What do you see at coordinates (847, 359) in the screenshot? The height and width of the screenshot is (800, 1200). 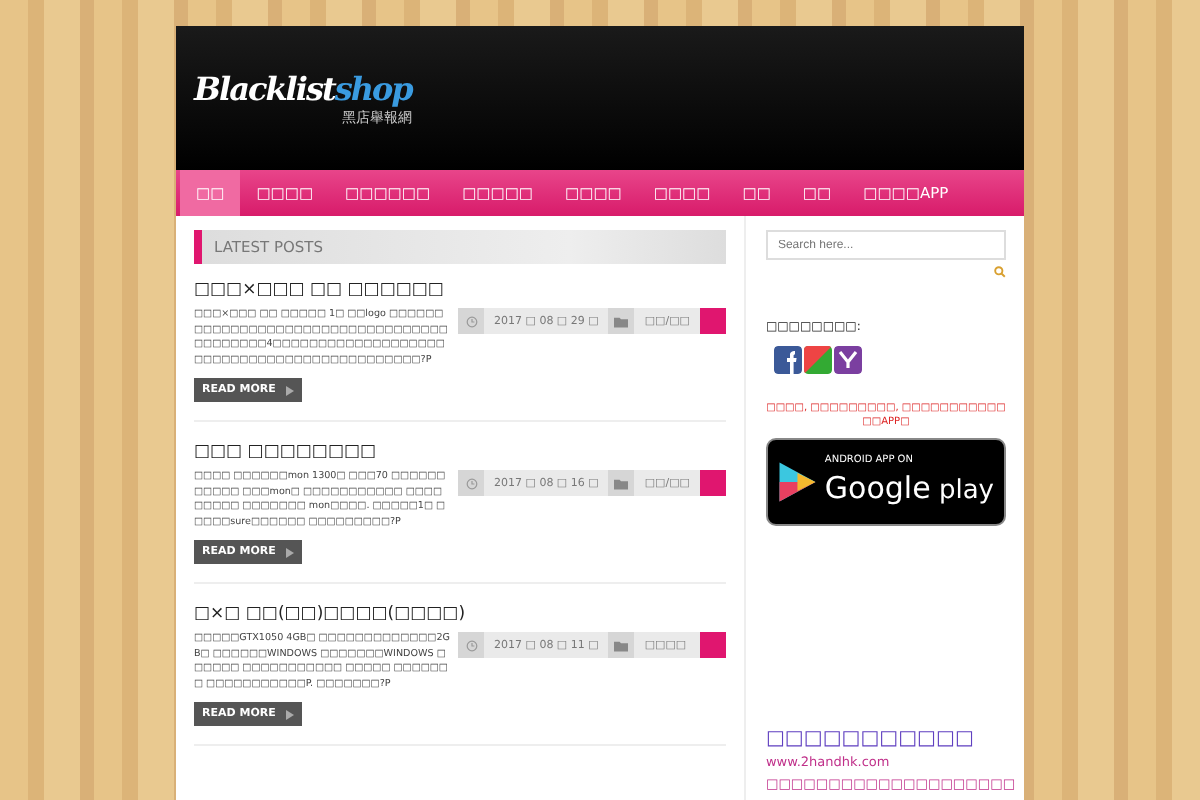 I see `yahoo-icon` at bounding box center [847, 359].